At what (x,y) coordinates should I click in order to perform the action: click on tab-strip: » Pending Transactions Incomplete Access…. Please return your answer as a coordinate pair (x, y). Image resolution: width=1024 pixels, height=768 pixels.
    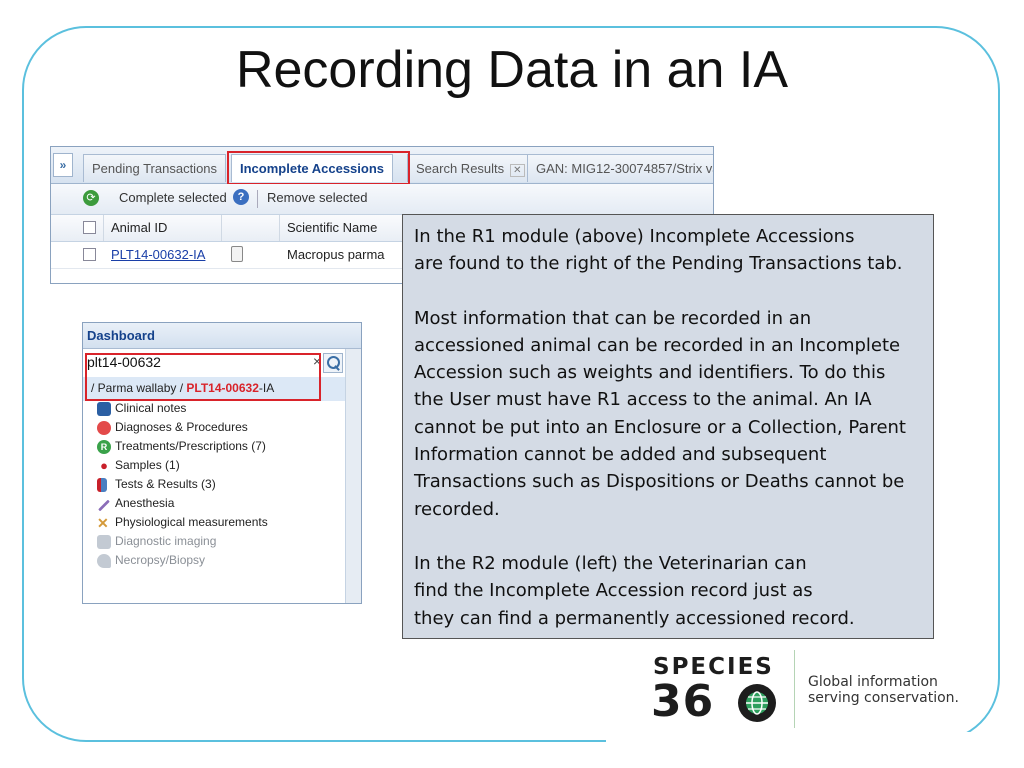
    Looking at the image, I should click on (382, 166).